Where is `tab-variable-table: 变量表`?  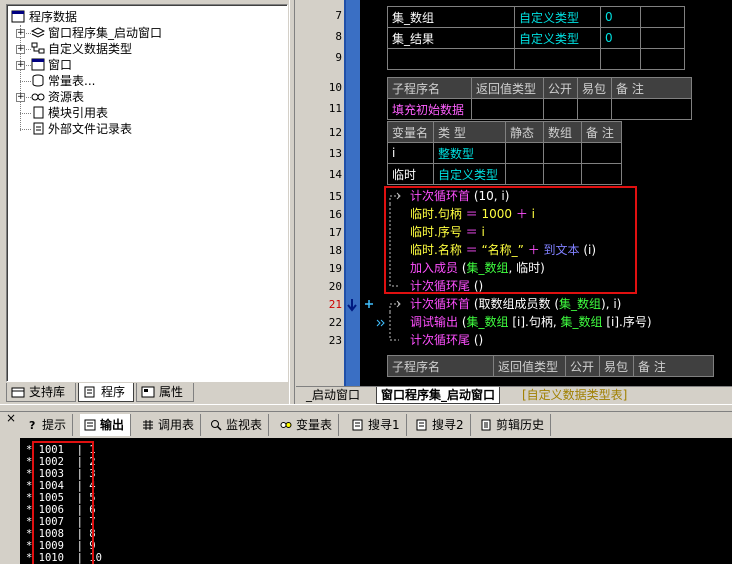 tab-variable-table: 变量表 is located at coordinates (308, 425).